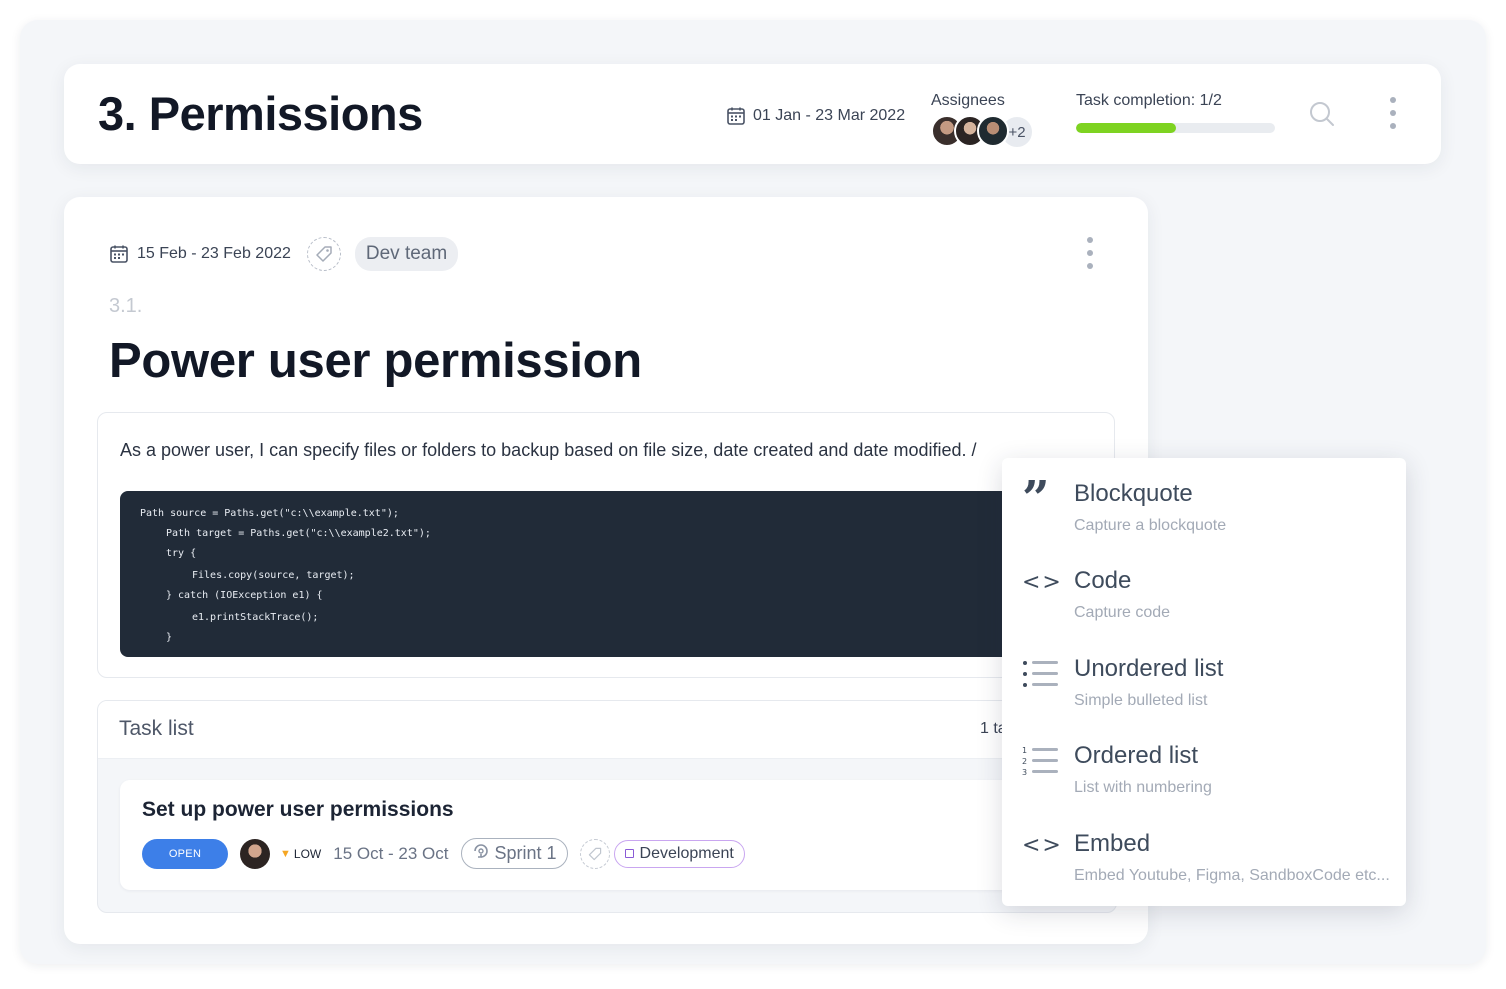  I want to click on status-badge: OPEN, so click(185, 853).